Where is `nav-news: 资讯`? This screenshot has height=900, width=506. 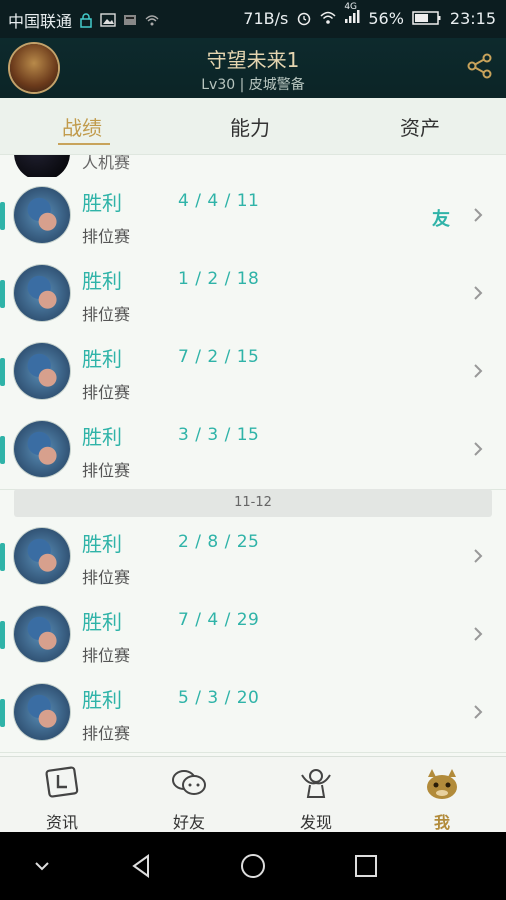 nav-news: 资讯 is located at coordinates (62, 798).